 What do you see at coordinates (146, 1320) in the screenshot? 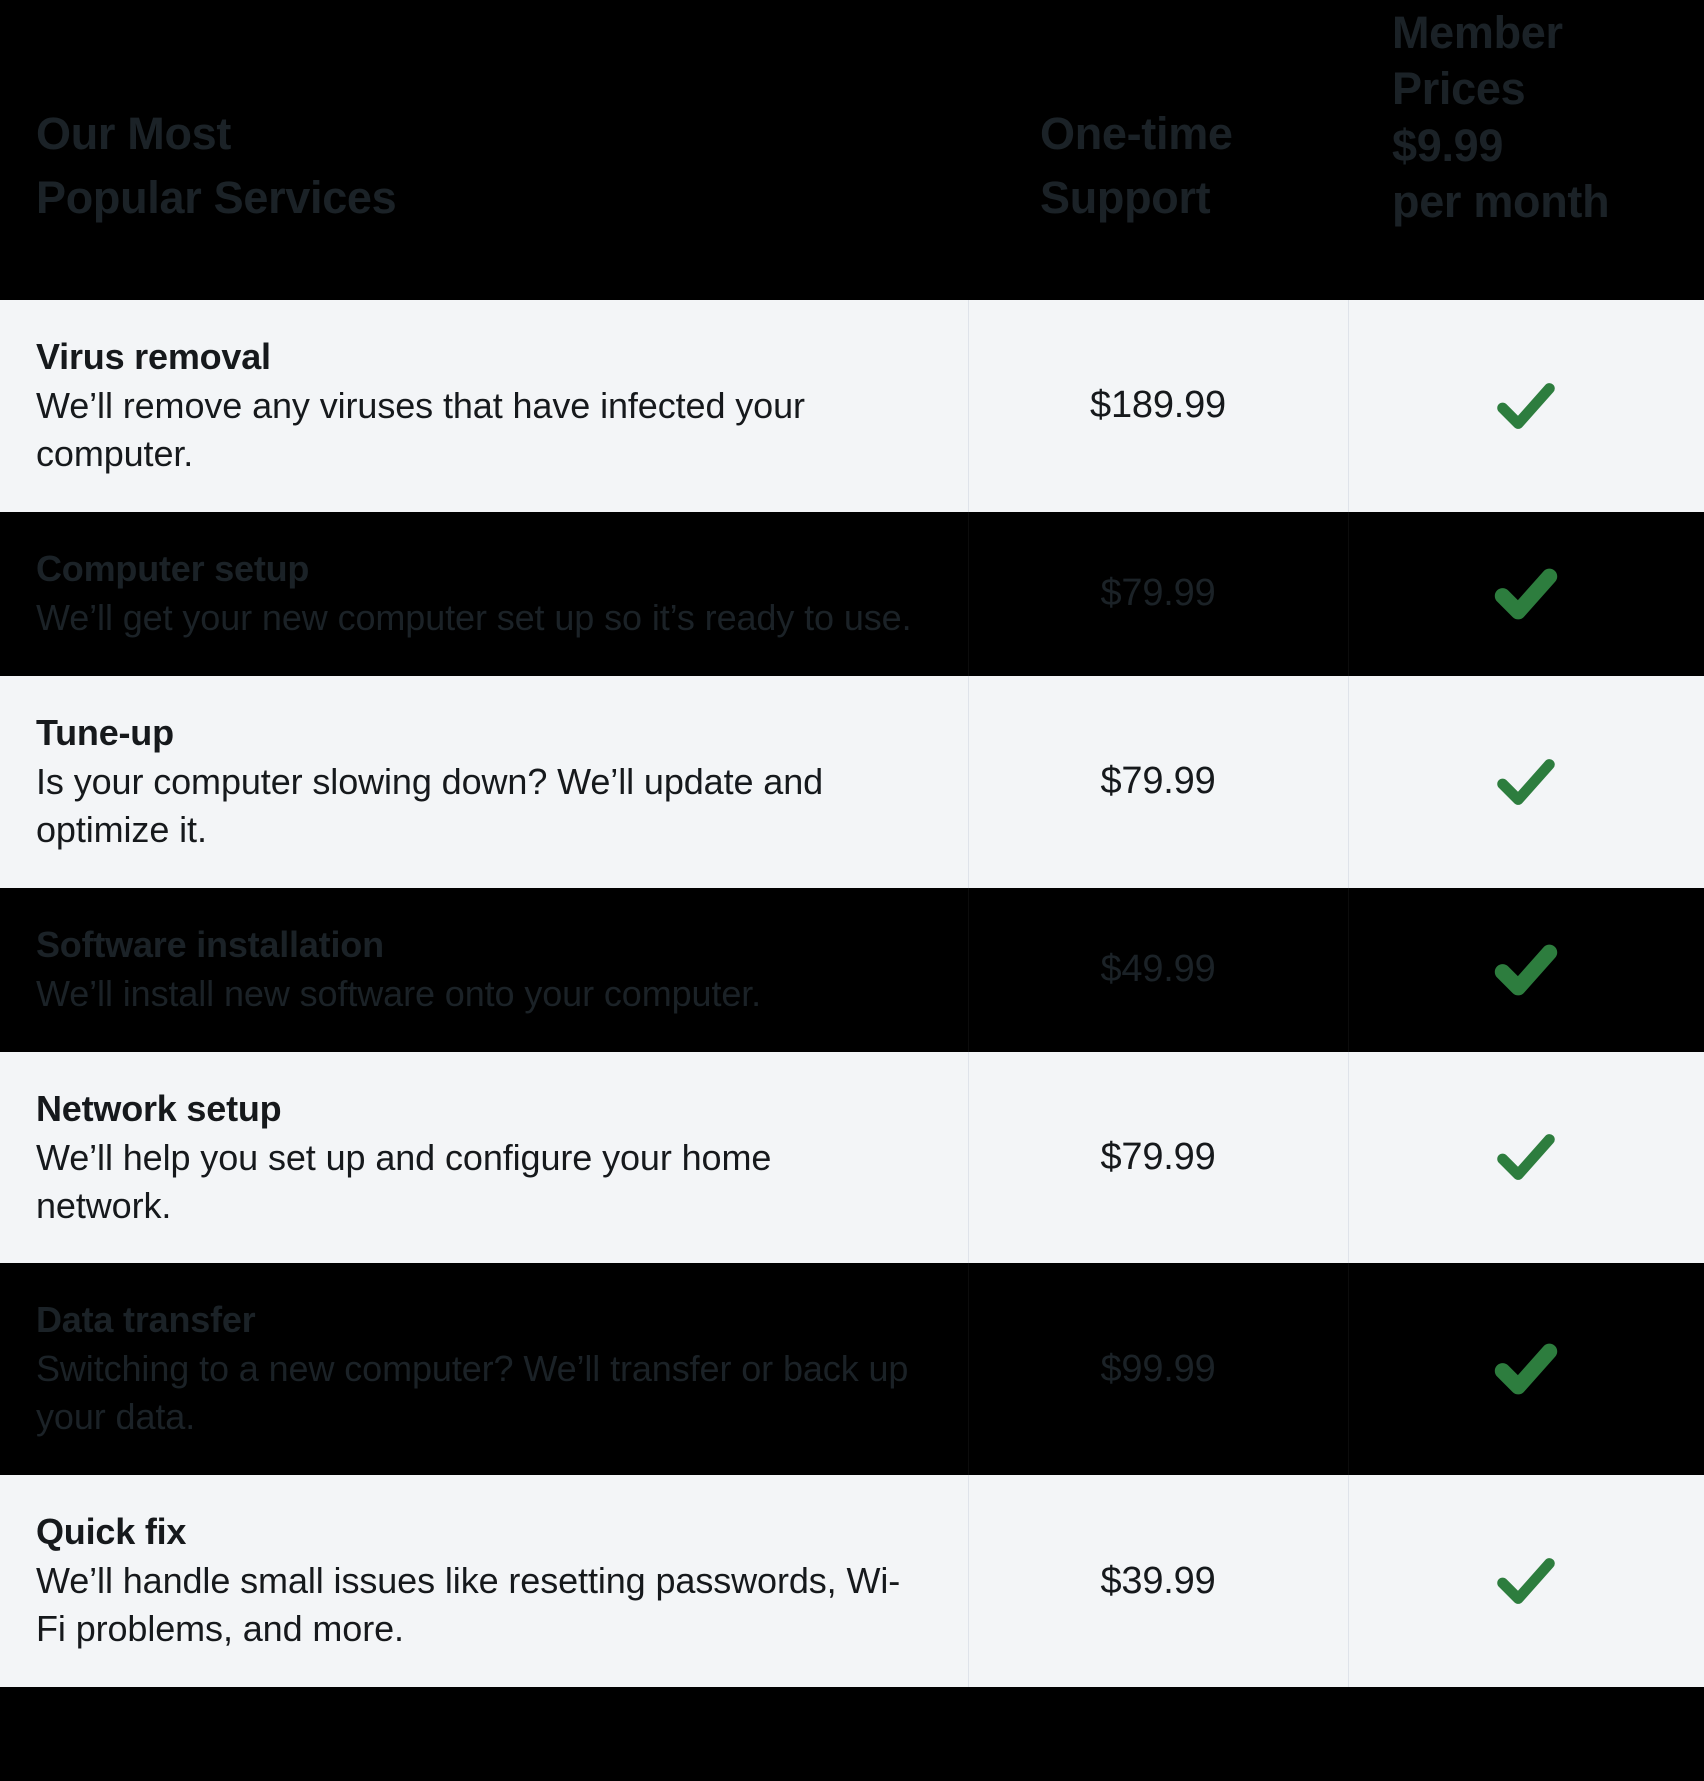
I see `service-name: Data transfer` at bounding box center [146, 1320].